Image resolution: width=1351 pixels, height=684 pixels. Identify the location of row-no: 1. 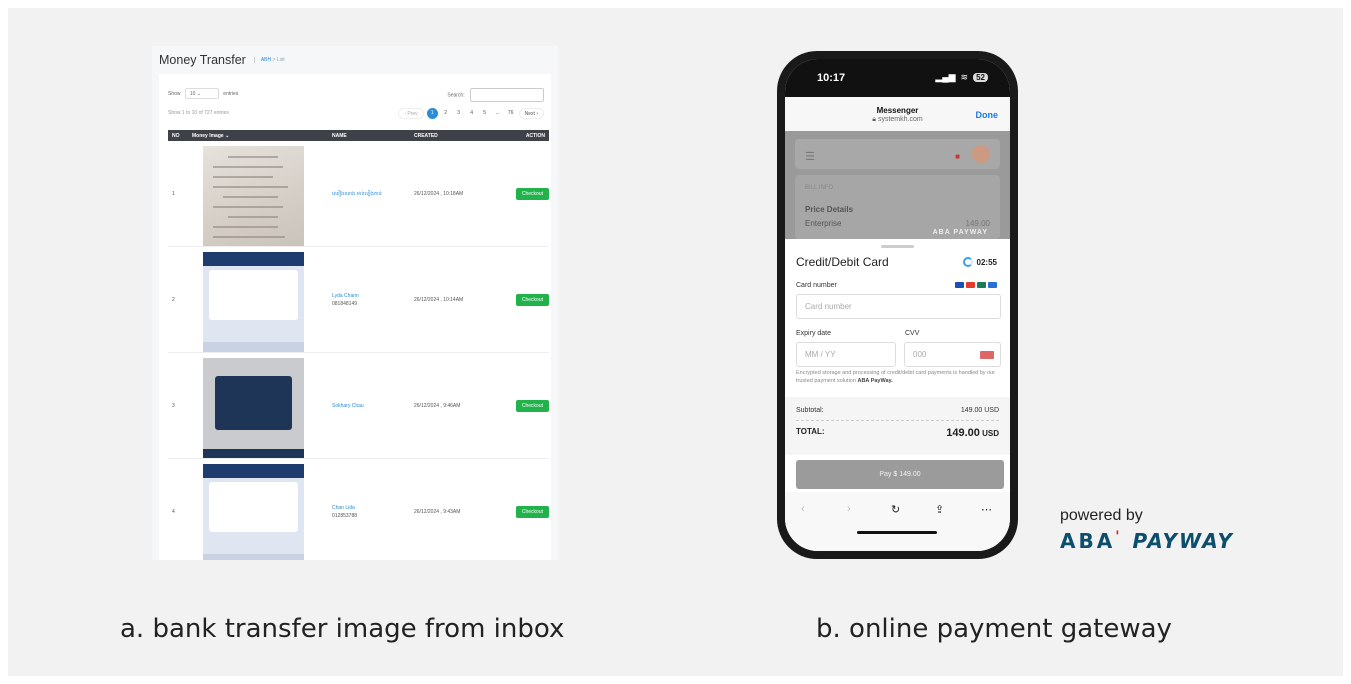
(173, 193).